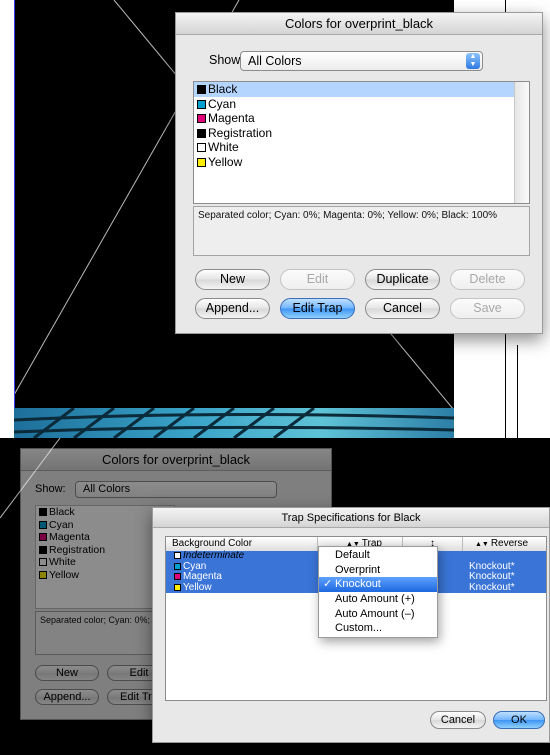 The height and width of the screenshot is (755, 550). What do you see at coordinates (358, 569) in the screenshot?
I see `trap-menu-item-label: Overprint` at bounding box center [358, 569].